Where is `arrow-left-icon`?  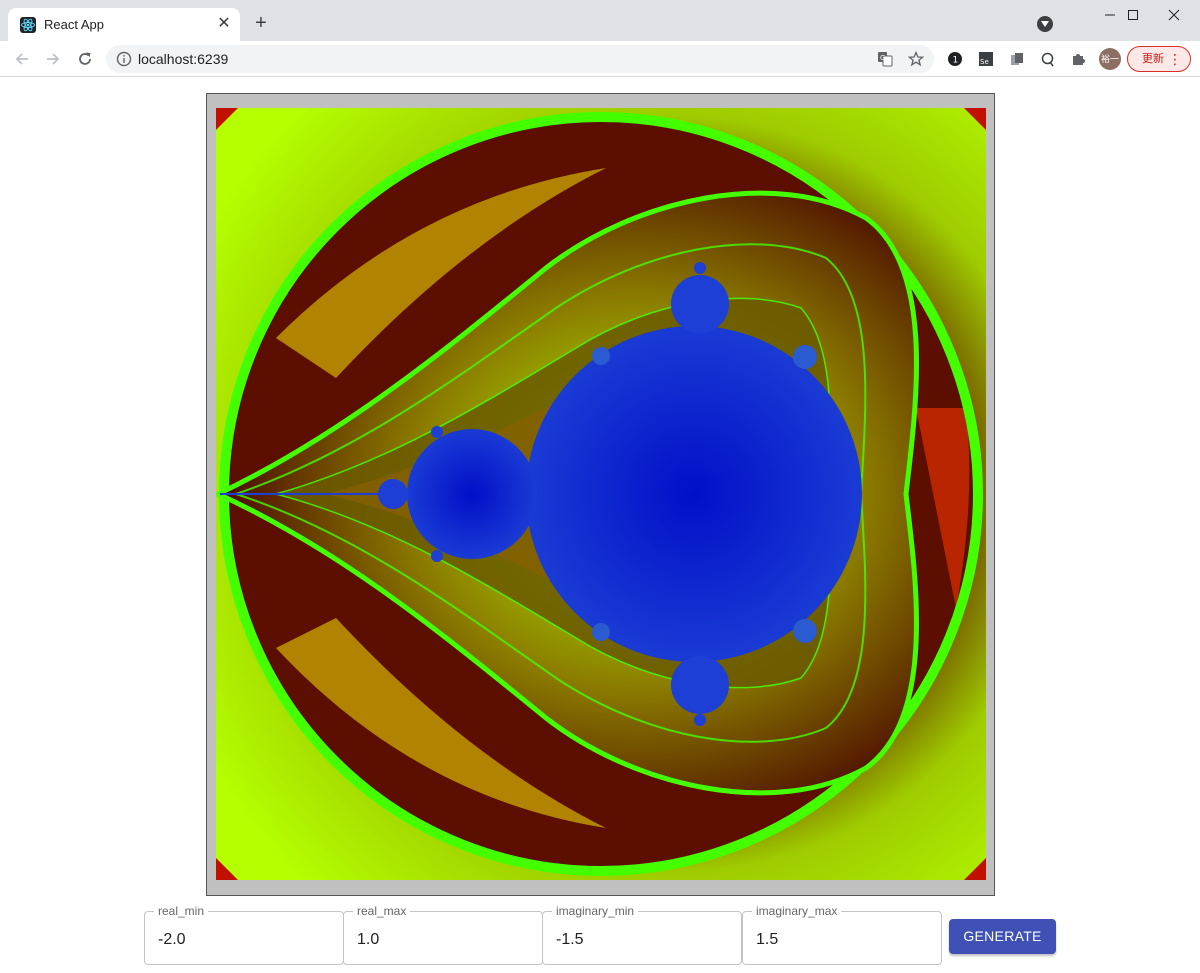 arrow-left-icon is located at coordinates (22, 59).